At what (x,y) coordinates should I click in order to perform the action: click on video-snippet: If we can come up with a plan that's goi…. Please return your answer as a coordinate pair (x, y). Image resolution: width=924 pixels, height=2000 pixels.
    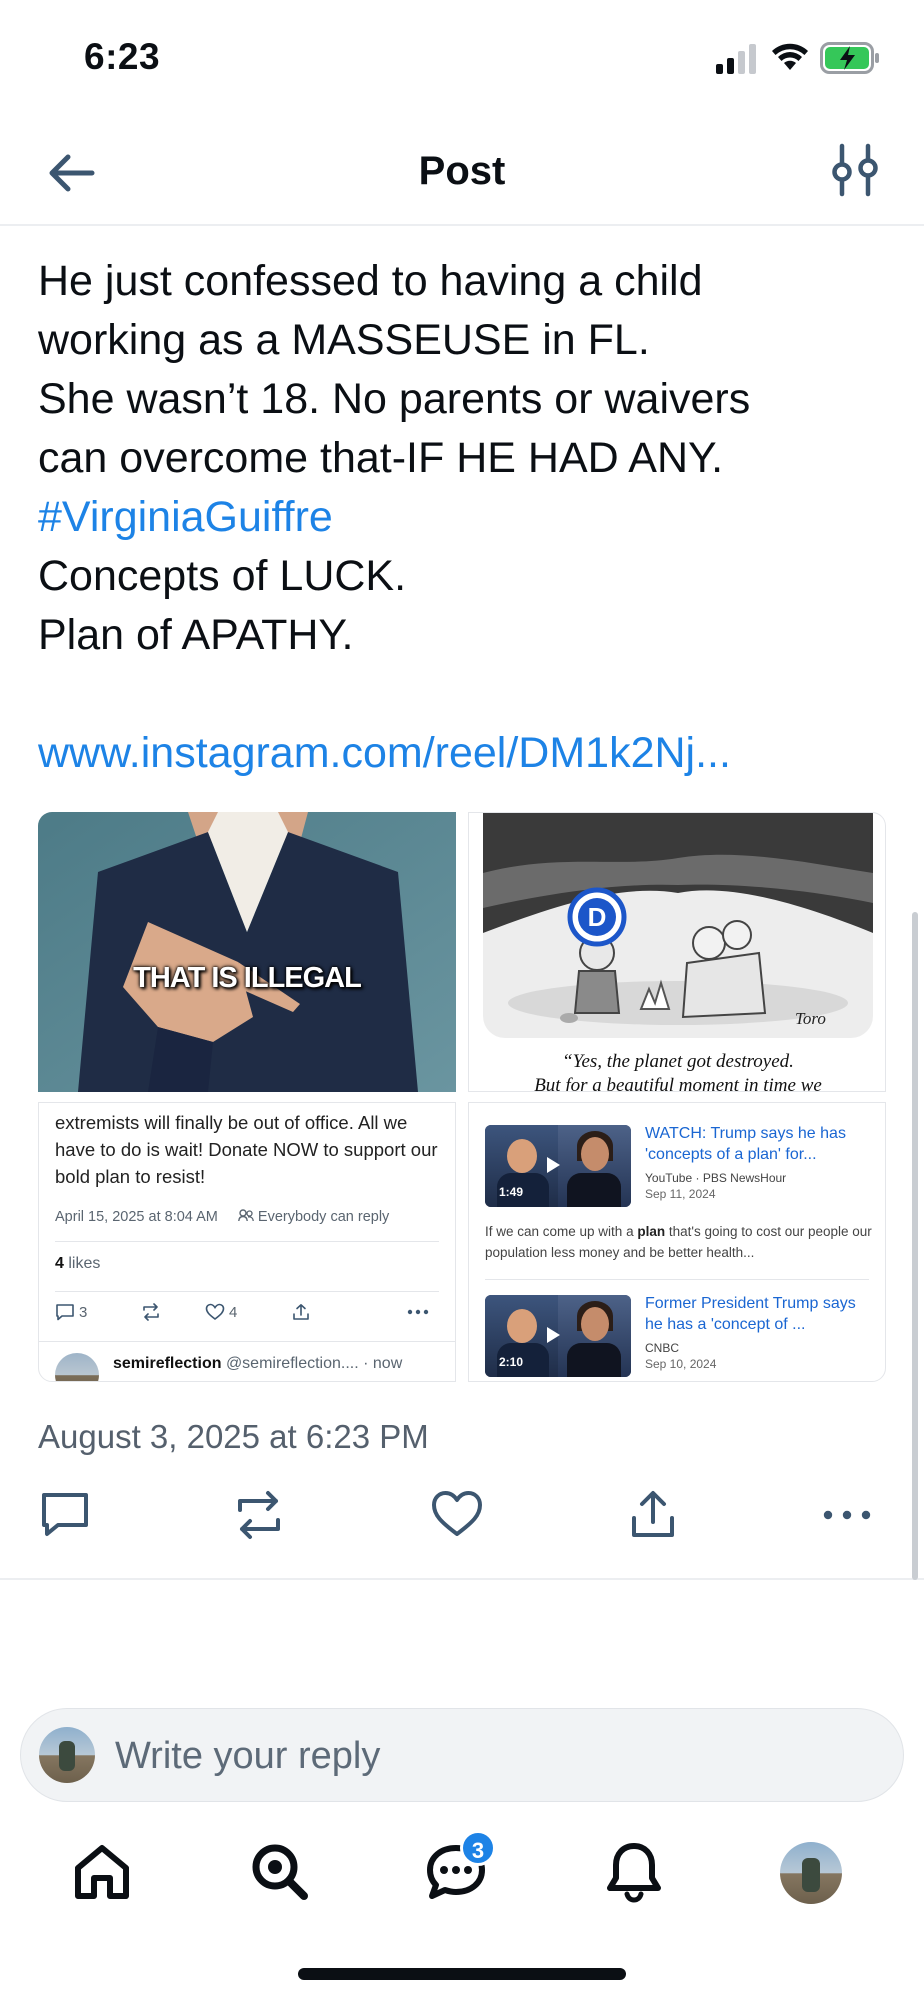
    Looking at the image, I should click on (681, 1242).